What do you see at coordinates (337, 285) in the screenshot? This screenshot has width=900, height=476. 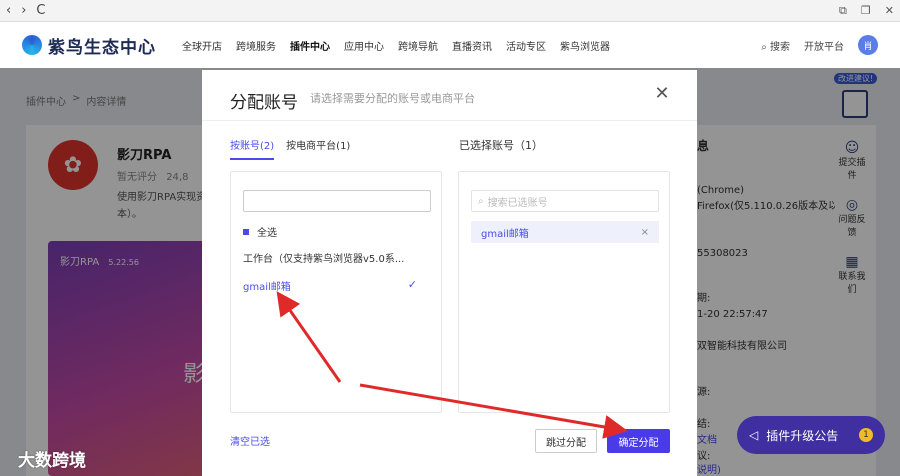 I see `list-item: gmail邮箱 ✓` at bounding box center [337, 285].